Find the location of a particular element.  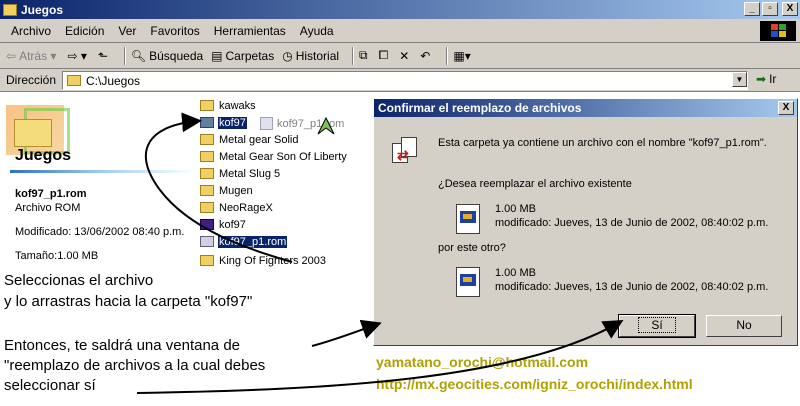

arrow-drag-path is located at coordinates (218, 187).